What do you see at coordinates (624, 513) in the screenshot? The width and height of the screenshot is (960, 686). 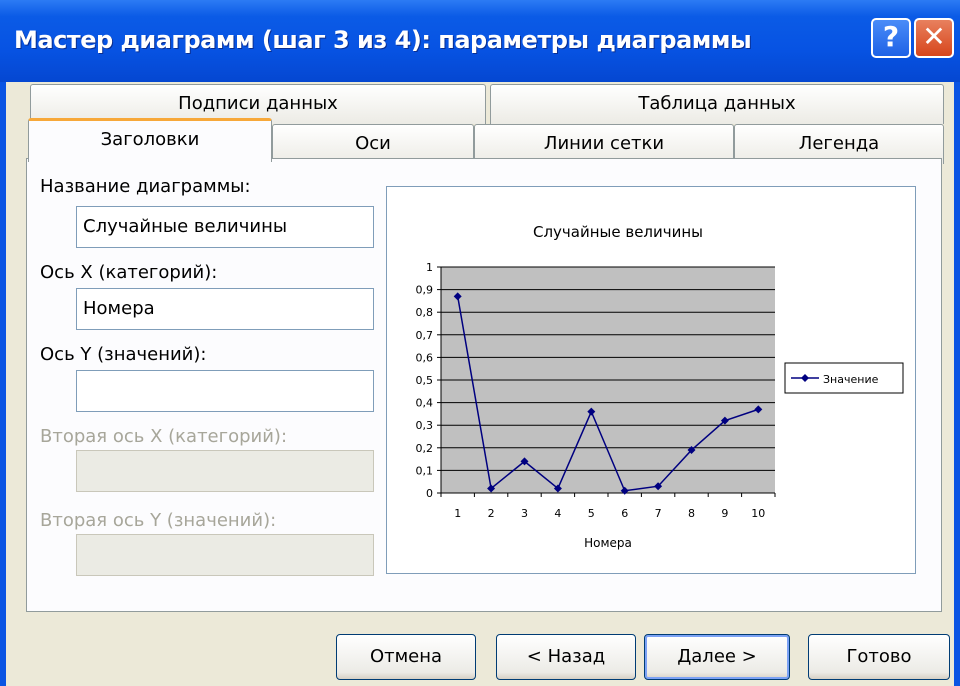 I see `x-tick-label: 6` at bounding box center [624, 513].